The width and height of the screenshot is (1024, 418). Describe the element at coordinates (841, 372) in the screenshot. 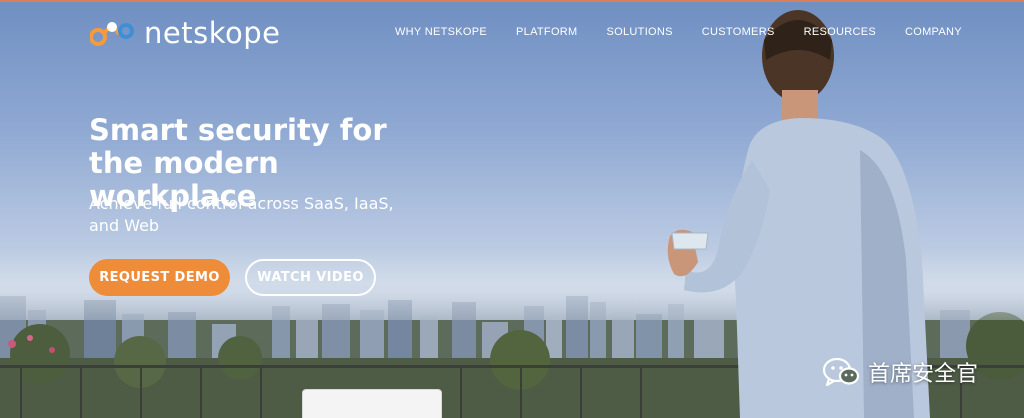

I see `wechat-icon` at that location.